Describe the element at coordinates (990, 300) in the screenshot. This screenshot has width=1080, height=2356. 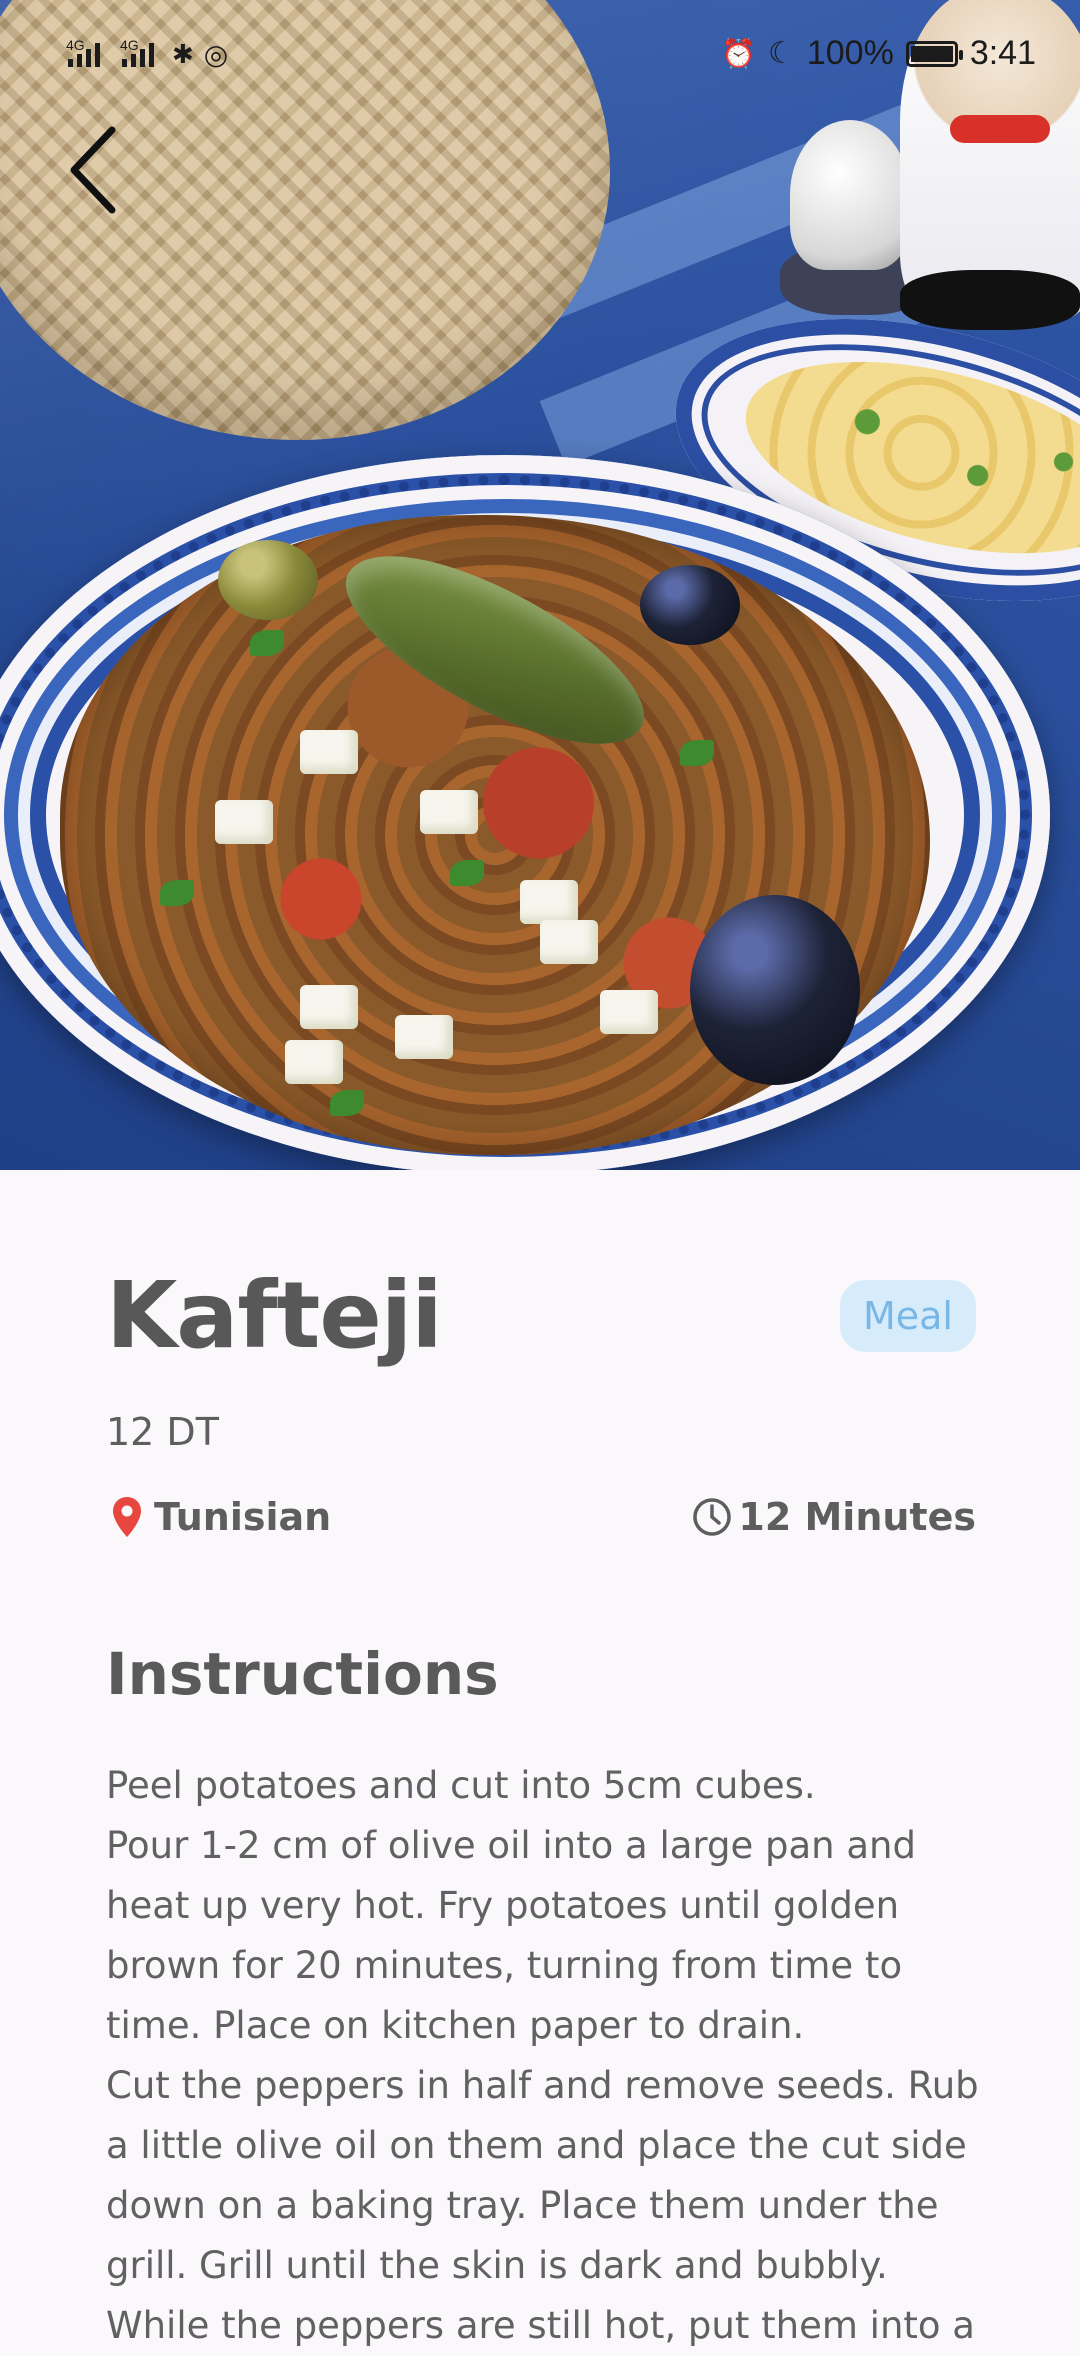
I see `chef-shoe` at that location.